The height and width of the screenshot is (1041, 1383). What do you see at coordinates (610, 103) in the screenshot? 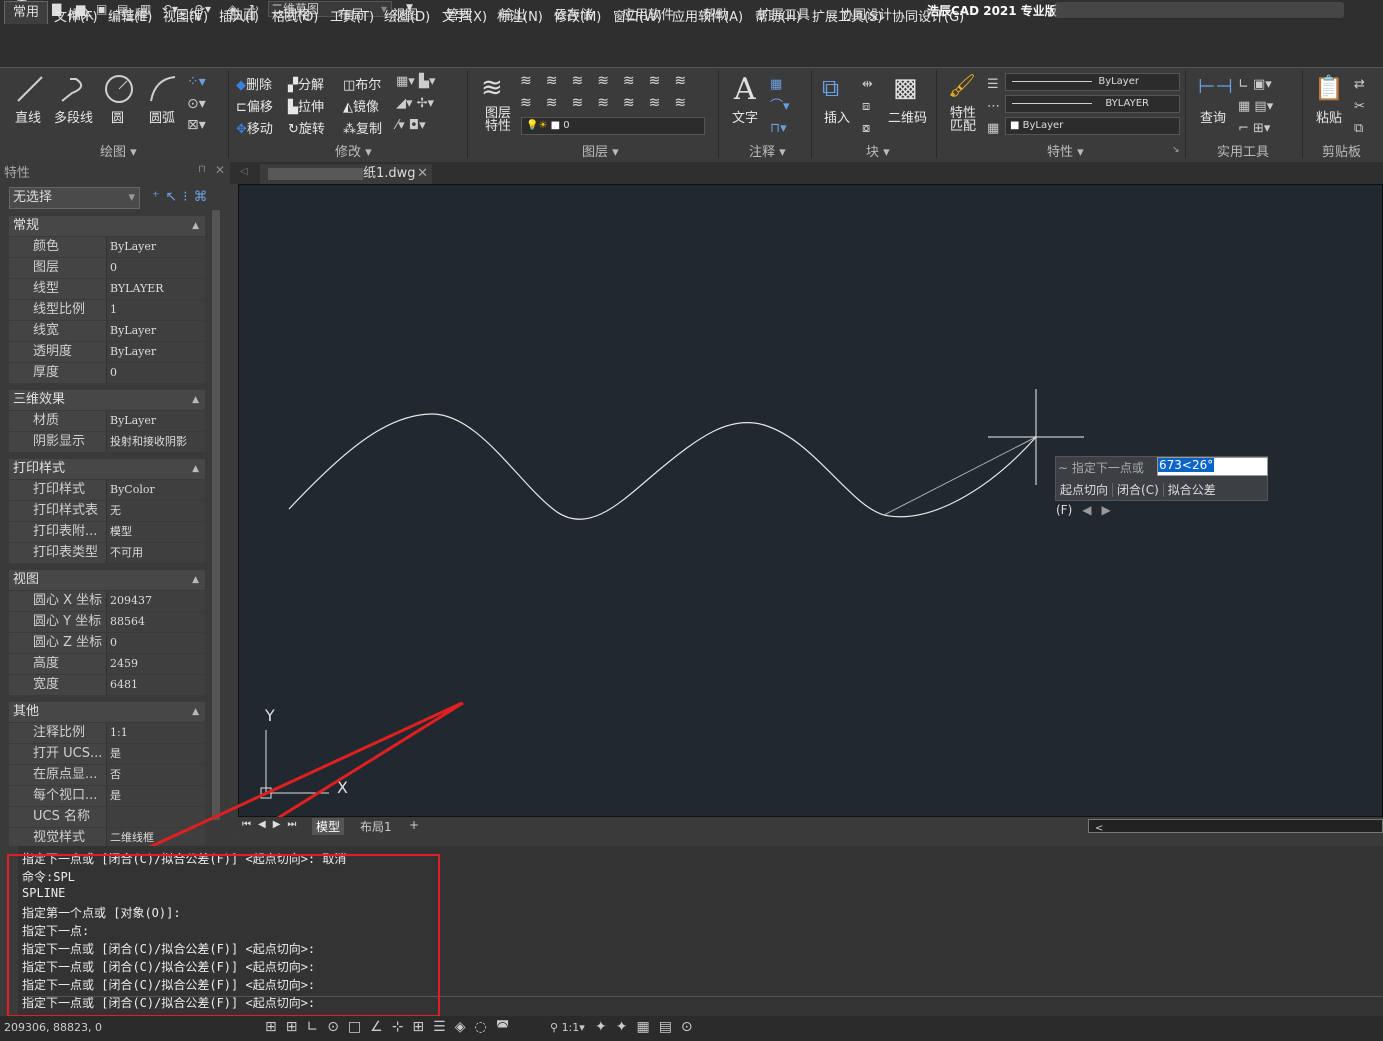
I see `layer-tools-row2-icon: ≋≋≋≋≋≋≋` at bounding box center [610, 103].